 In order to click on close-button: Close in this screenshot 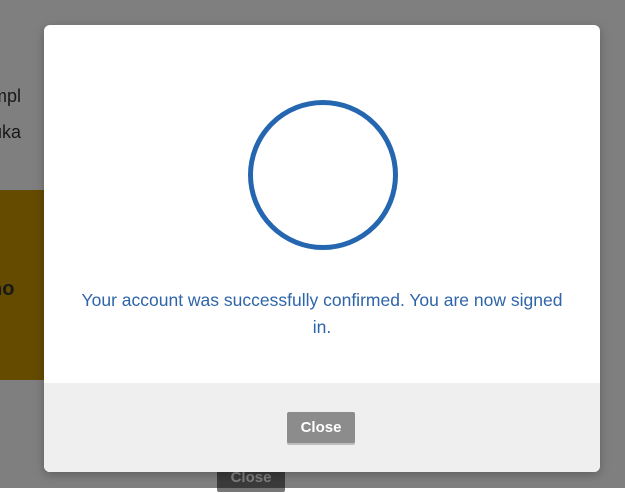, I will do `click(321, 427)`.